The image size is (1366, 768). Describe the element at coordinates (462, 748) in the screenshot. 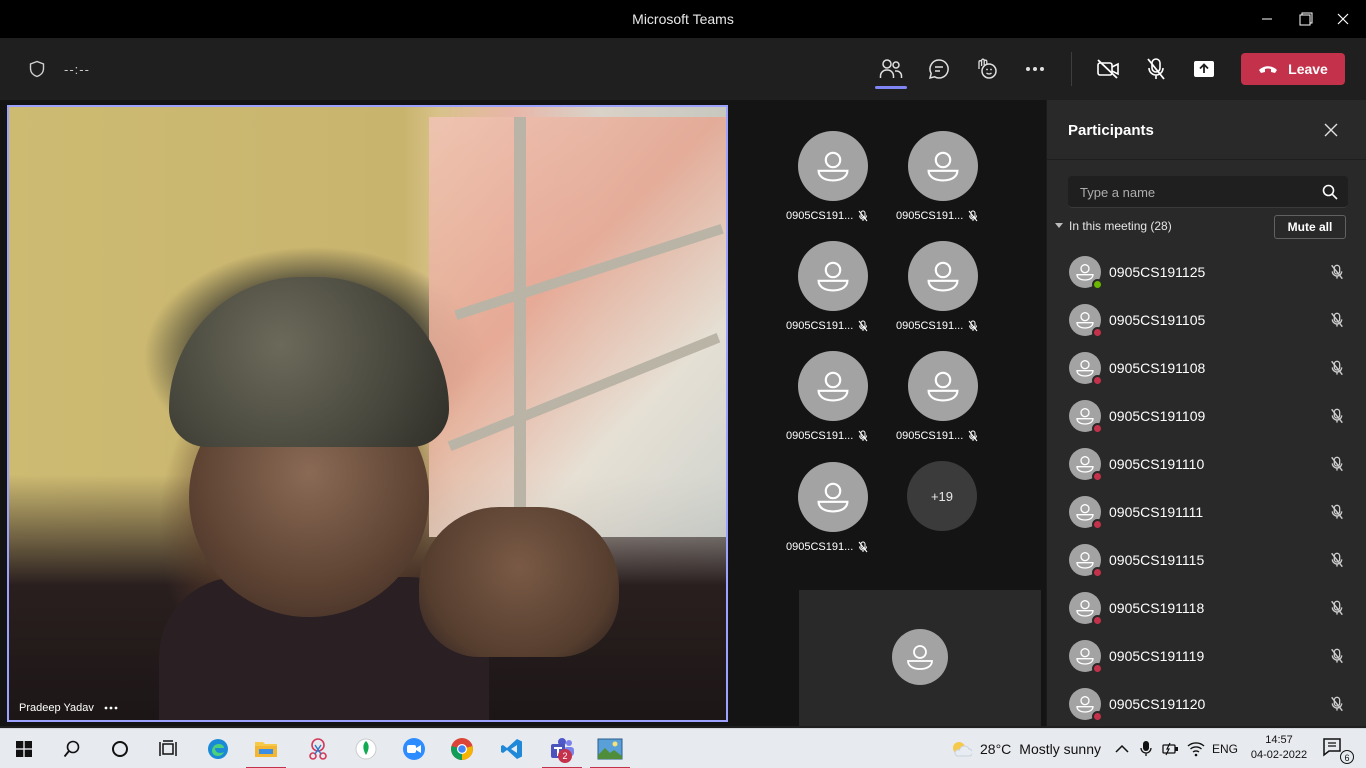

I see `taskbar-chrome` at that location.